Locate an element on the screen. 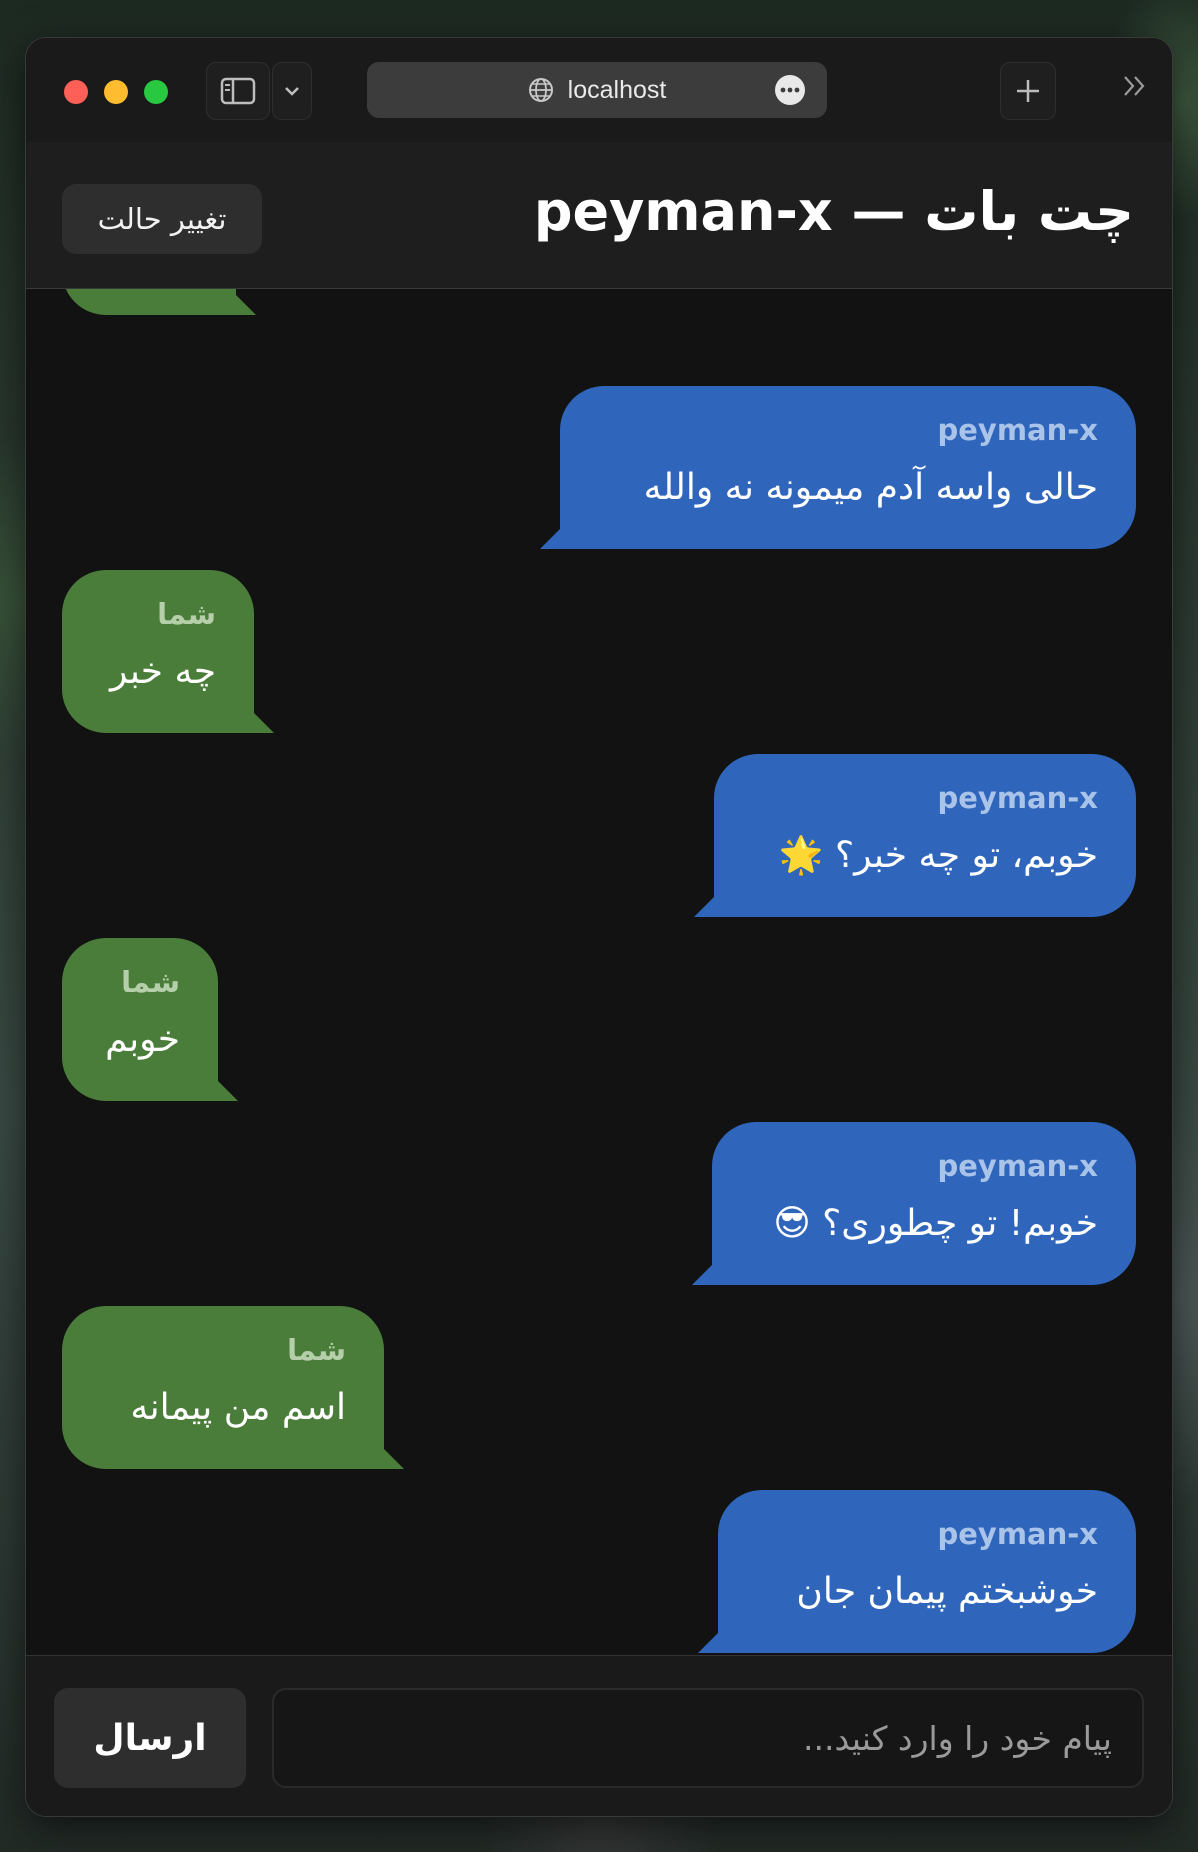 The height and width of the screenshot is (1852, 1198). chevron-down-icon is located at coordinates (292, 91).